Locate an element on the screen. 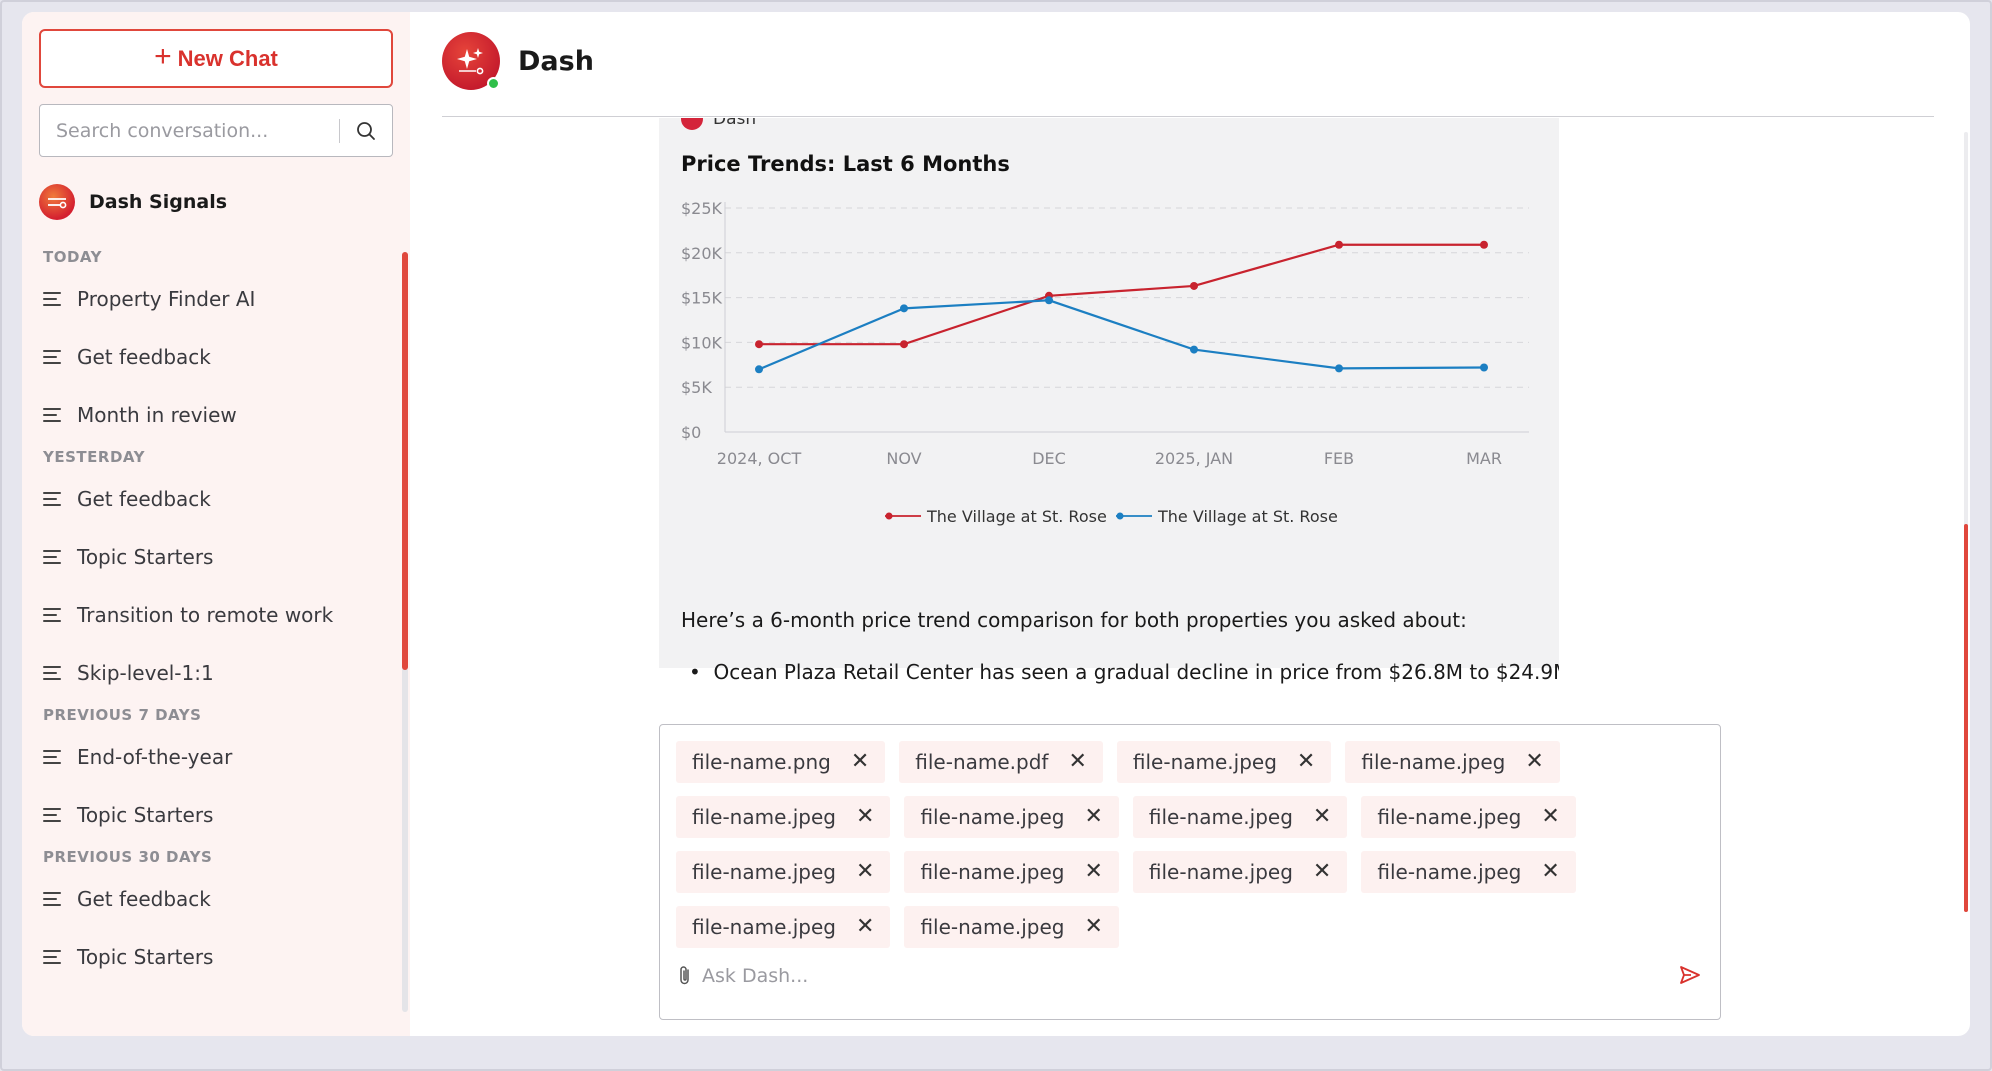 The height and width of the screenshot is (1071, 1992). x-tick-label: 2025, JAN is located at coordinates (1194, 458).